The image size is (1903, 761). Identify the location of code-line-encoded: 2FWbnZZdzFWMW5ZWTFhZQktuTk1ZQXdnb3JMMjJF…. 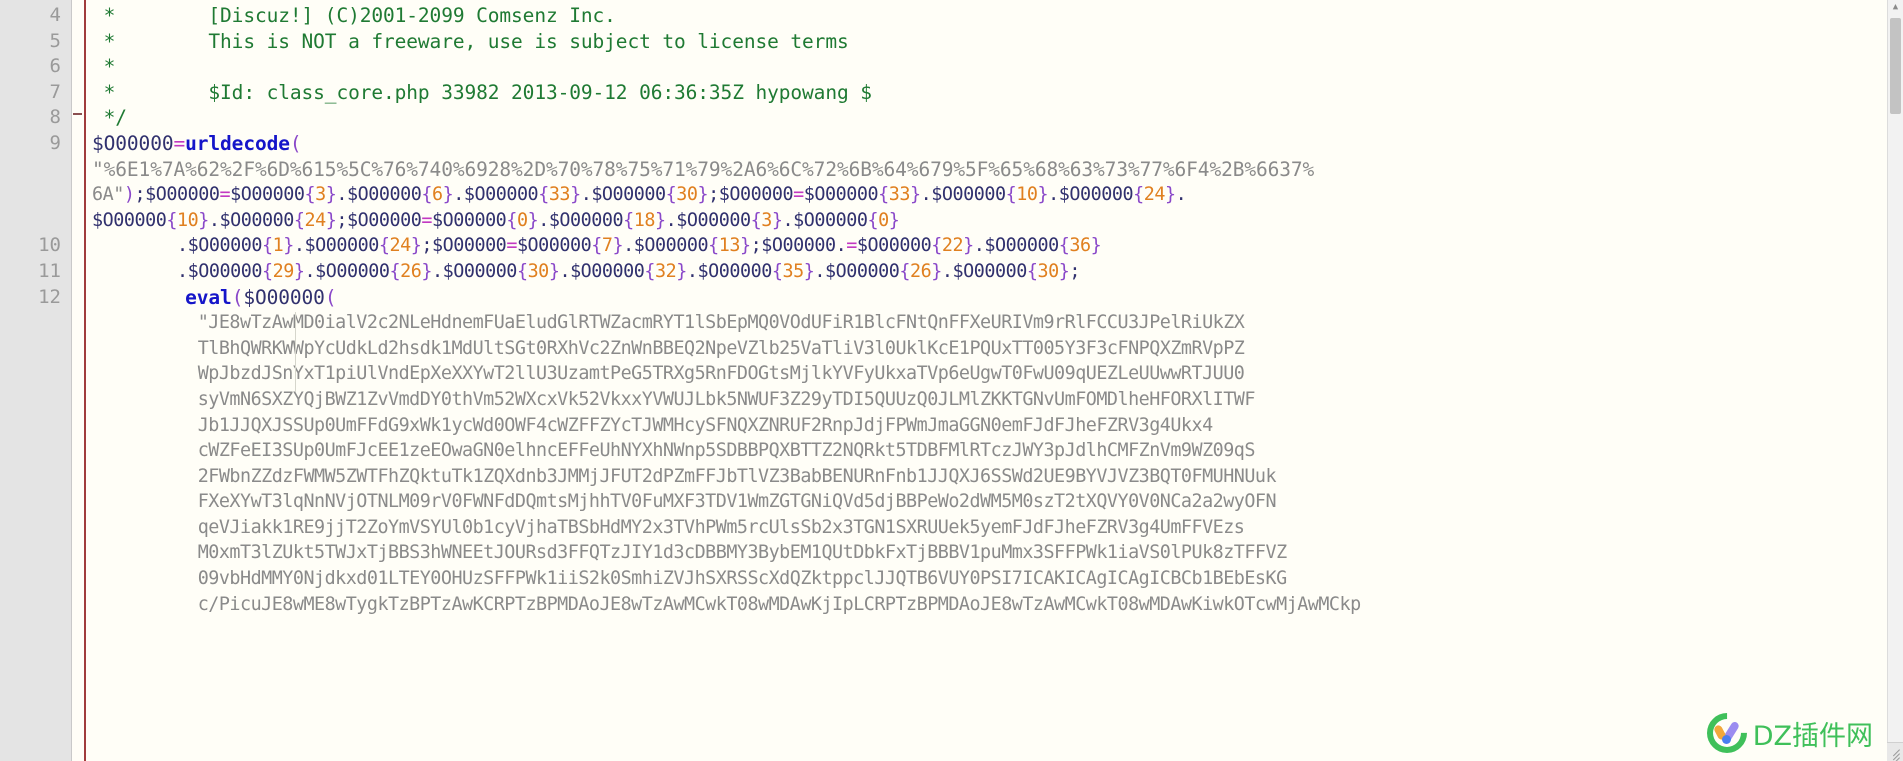
(994, 477).